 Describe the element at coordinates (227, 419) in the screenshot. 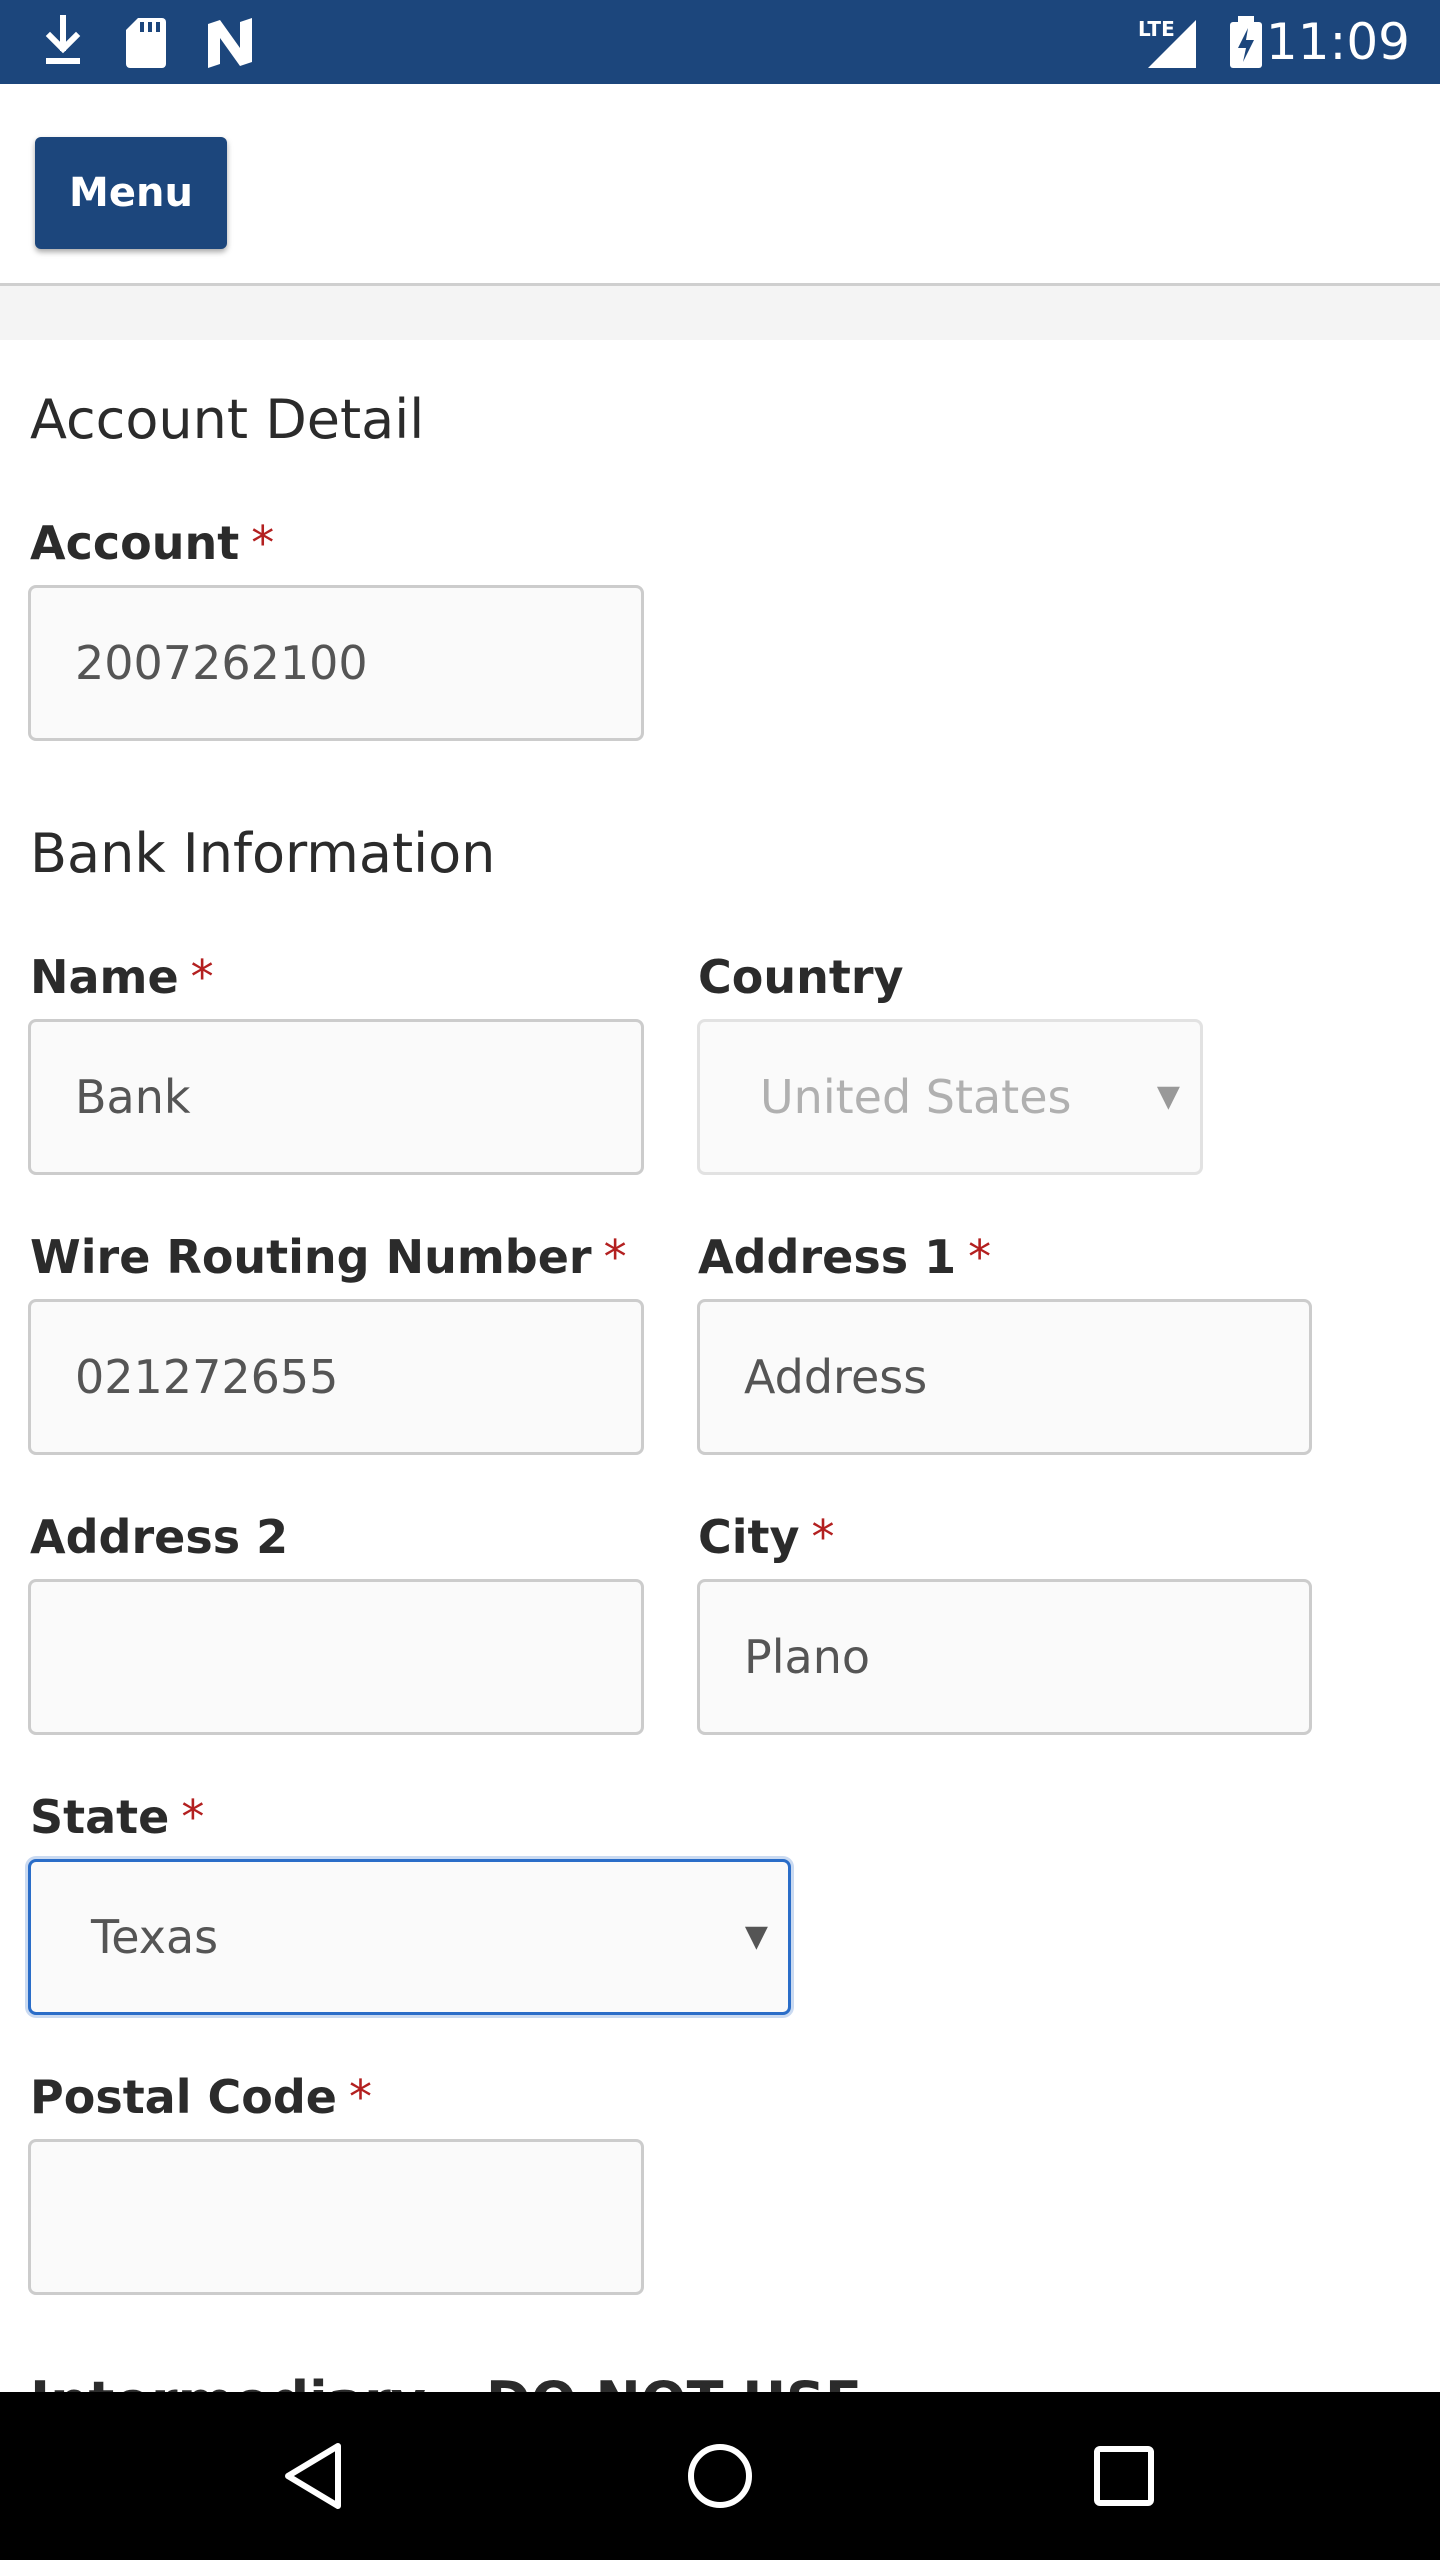

I see `account-detail-title: Account Detail` at that location.